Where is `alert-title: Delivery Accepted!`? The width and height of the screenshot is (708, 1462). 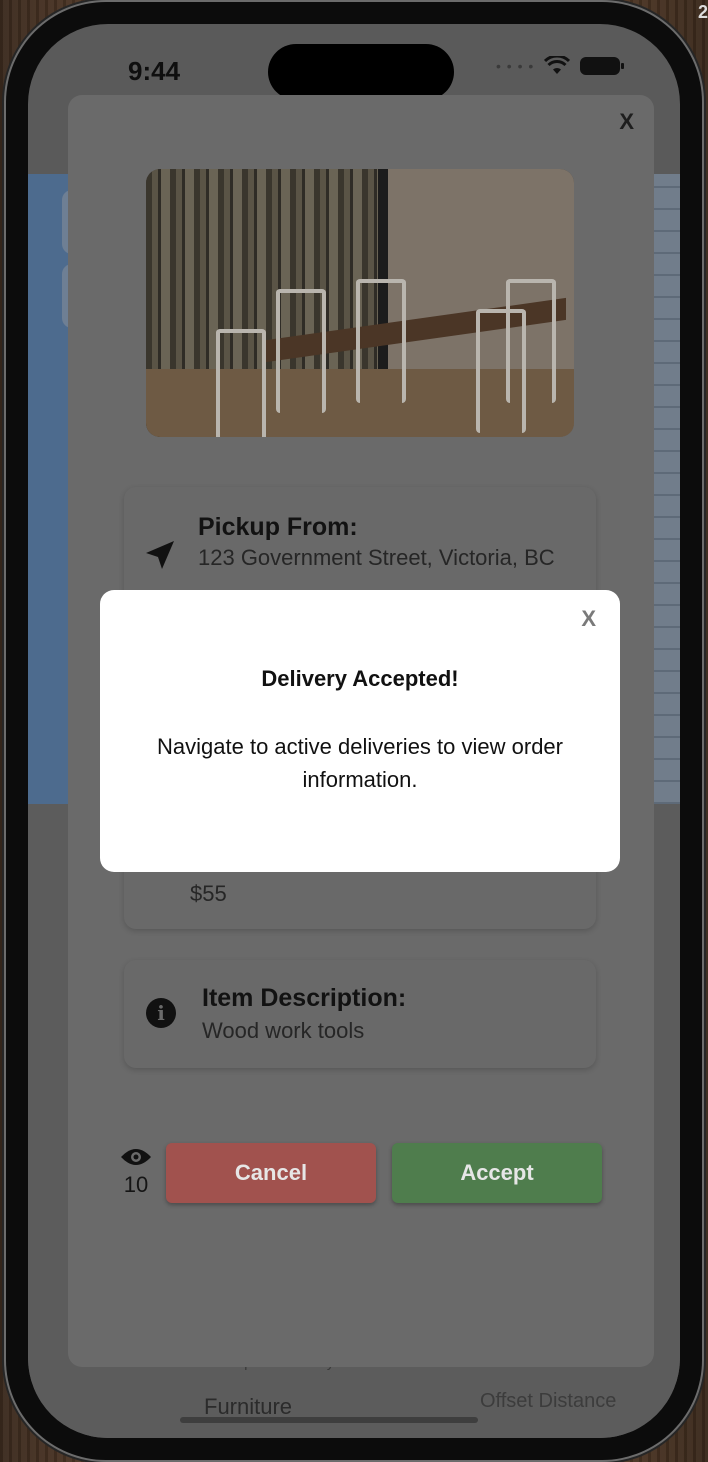 alert-title: Delivery Accepted! is located at coordinates (360, 678).